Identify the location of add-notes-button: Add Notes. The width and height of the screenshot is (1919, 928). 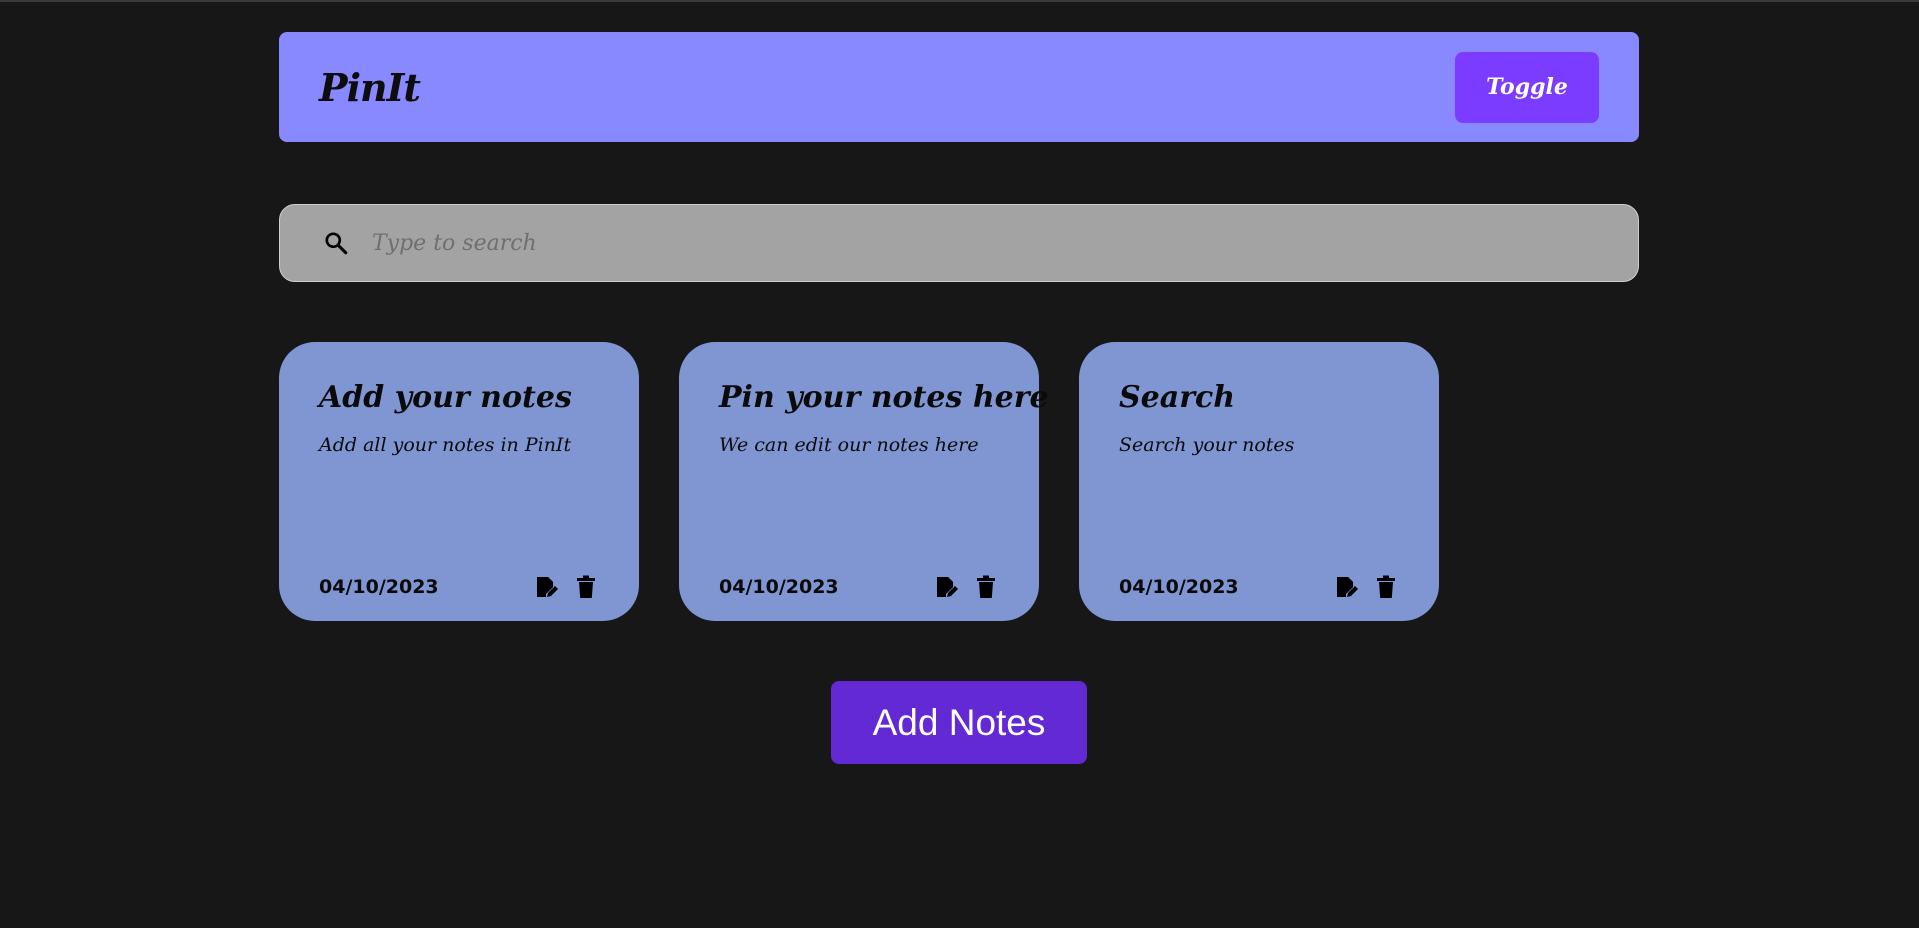
(959, 722).